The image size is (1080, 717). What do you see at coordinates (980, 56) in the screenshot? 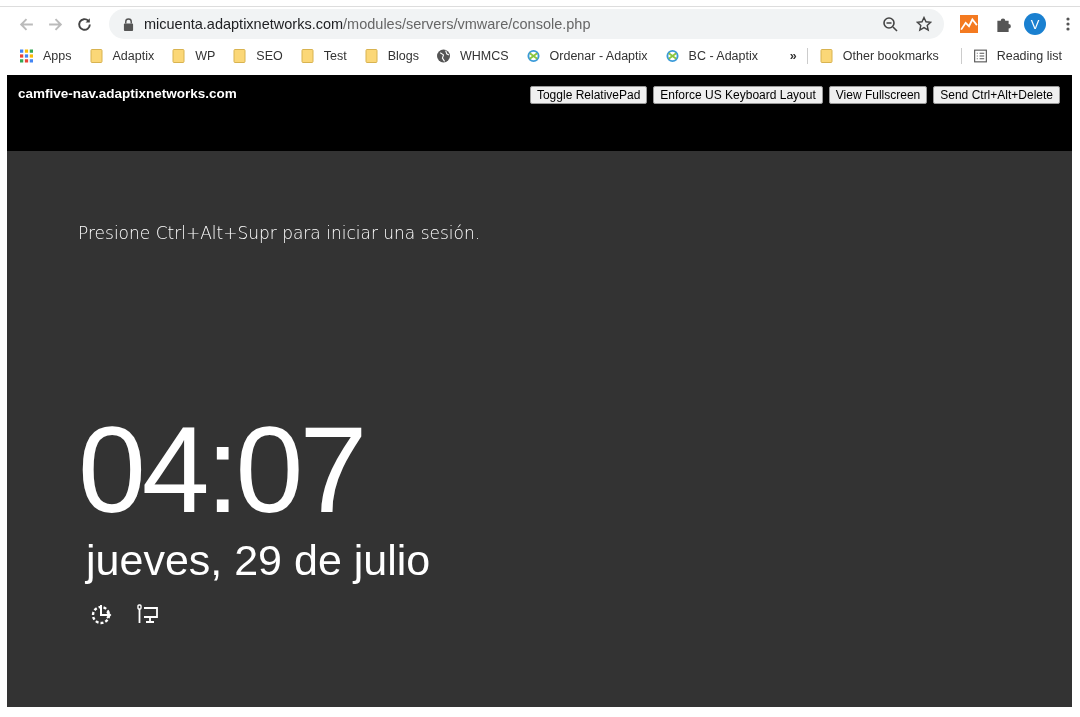
I see `list-icon` at bounding box center [980, 56].